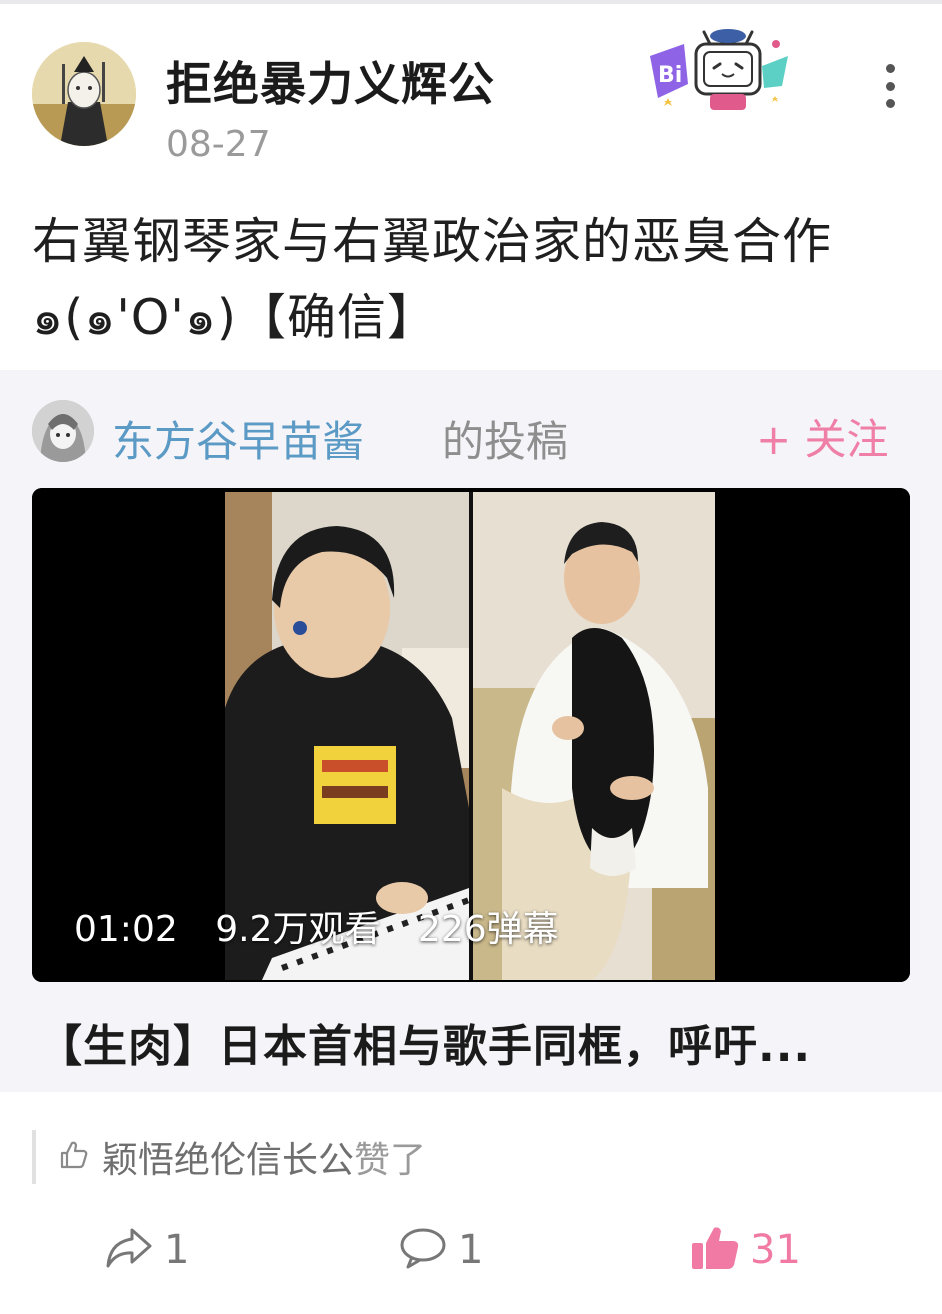  I want to click on author-avatar, so click(84, 94).